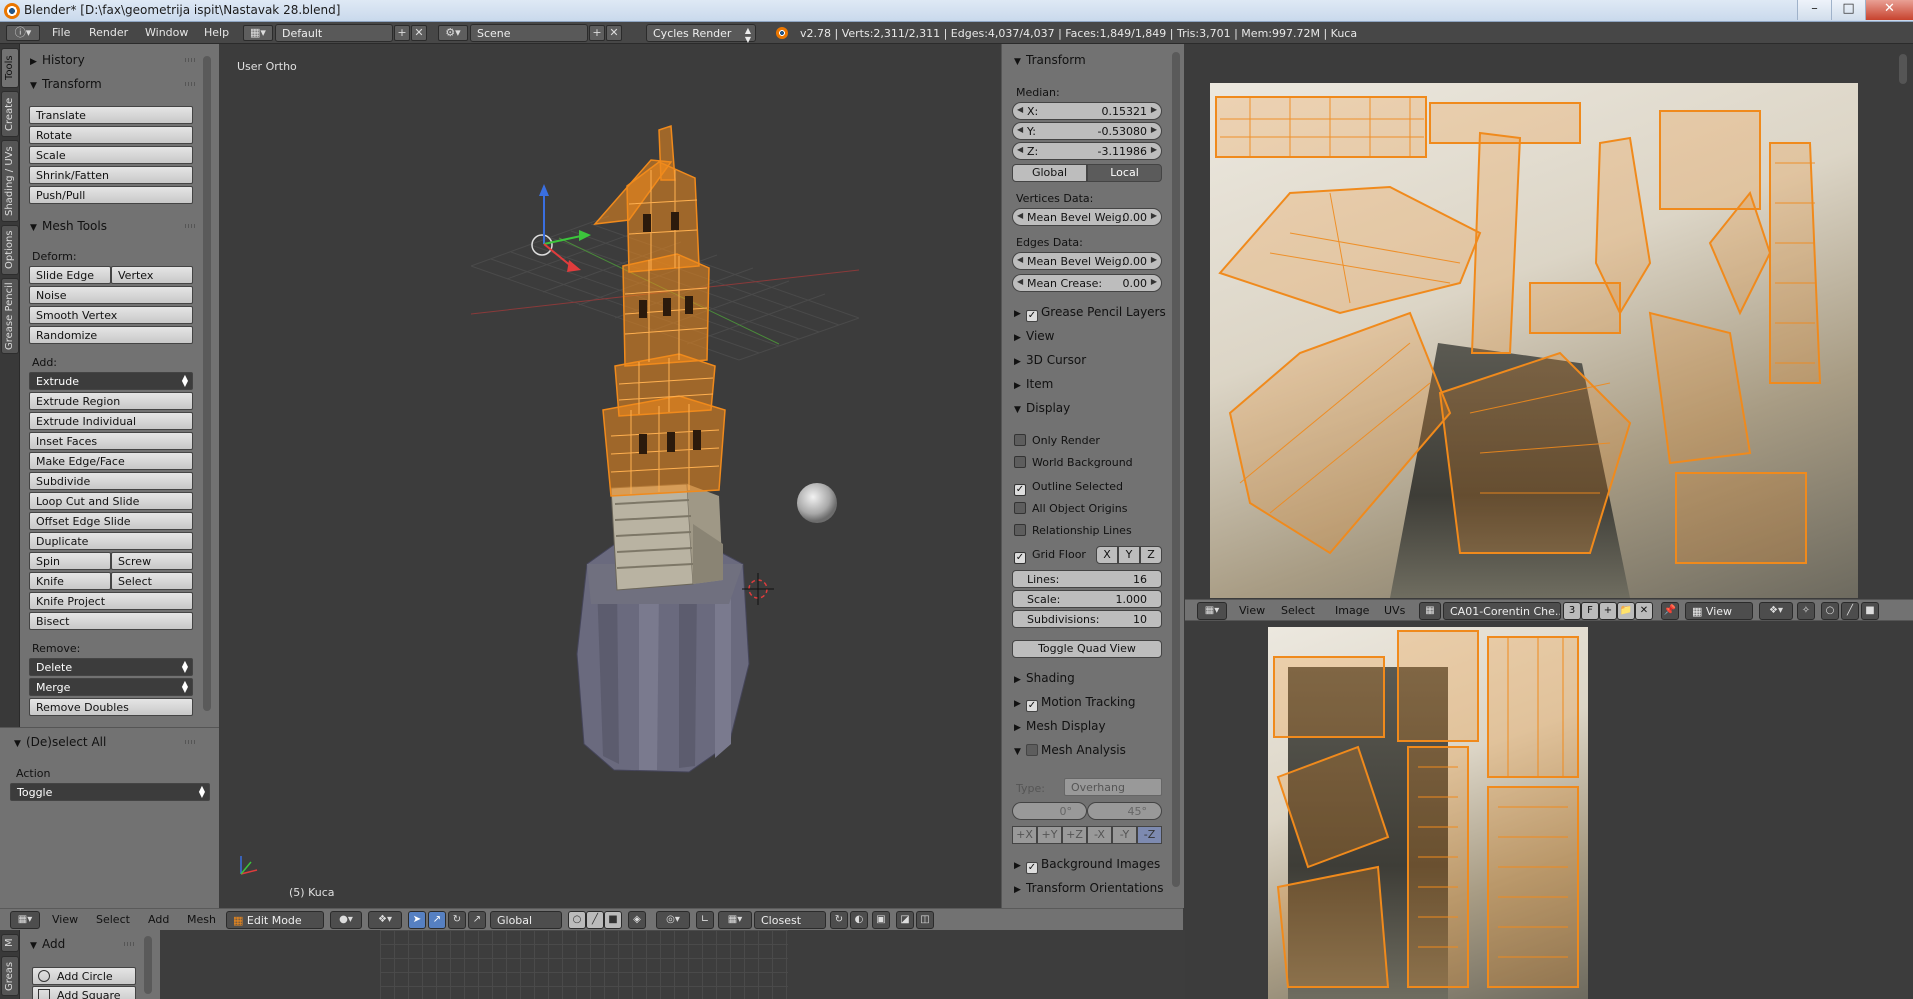 This screenshot has height=999, width=1913. Describe the element at coordinates (1099, 835) in the screenshot. I see `axis-minus-x-toggle: -X` at that location.